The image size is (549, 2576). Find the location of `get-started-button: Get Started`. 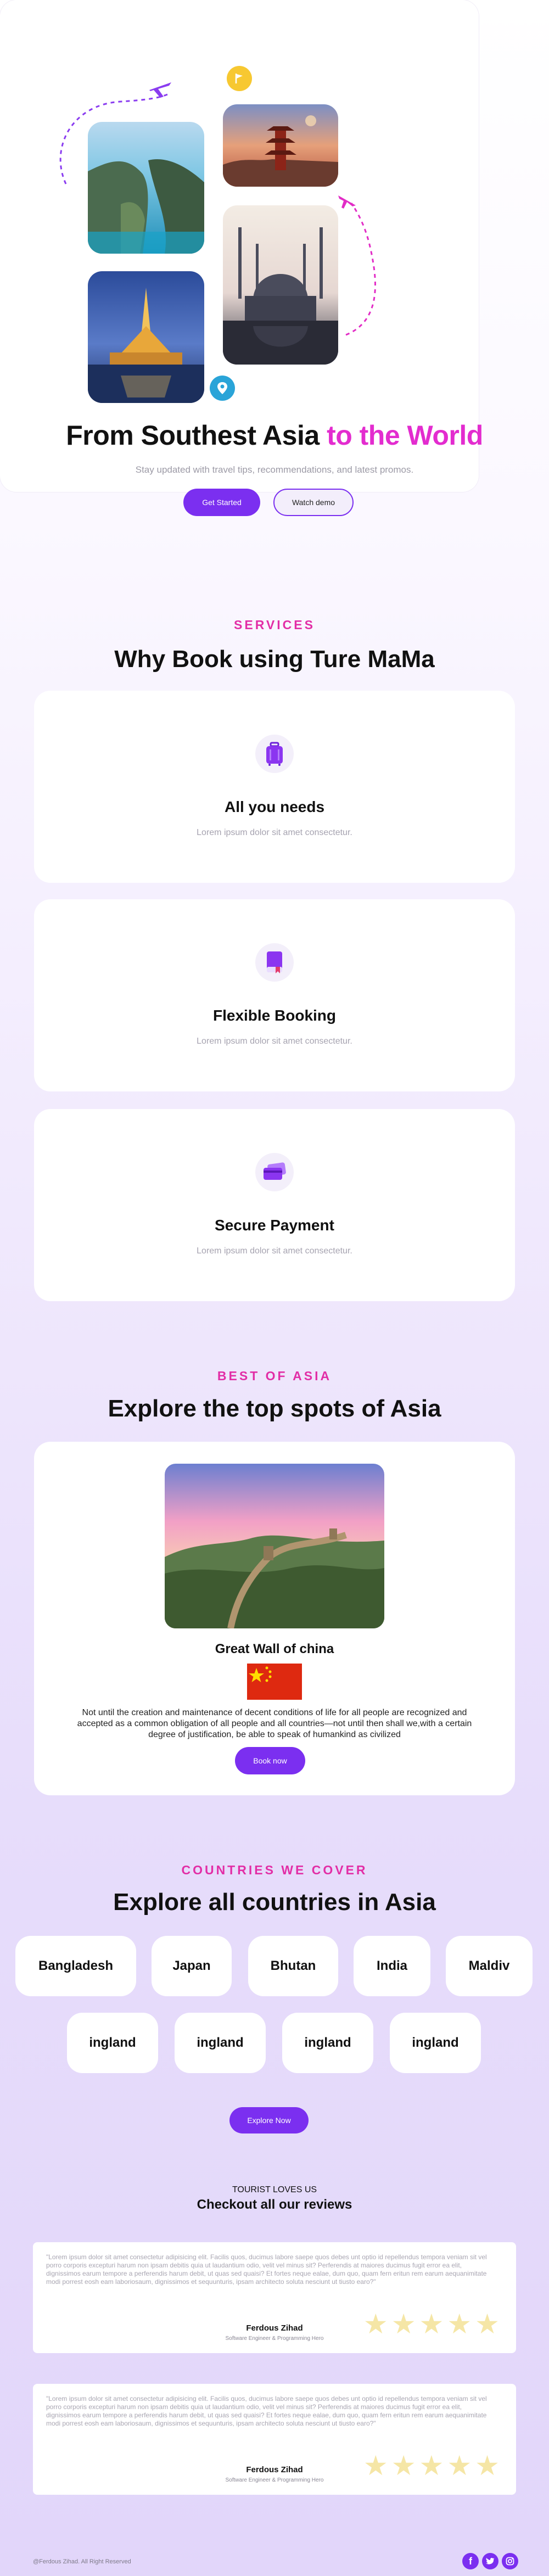

get-started-button: Get Started is located at coordinates (221, 502).